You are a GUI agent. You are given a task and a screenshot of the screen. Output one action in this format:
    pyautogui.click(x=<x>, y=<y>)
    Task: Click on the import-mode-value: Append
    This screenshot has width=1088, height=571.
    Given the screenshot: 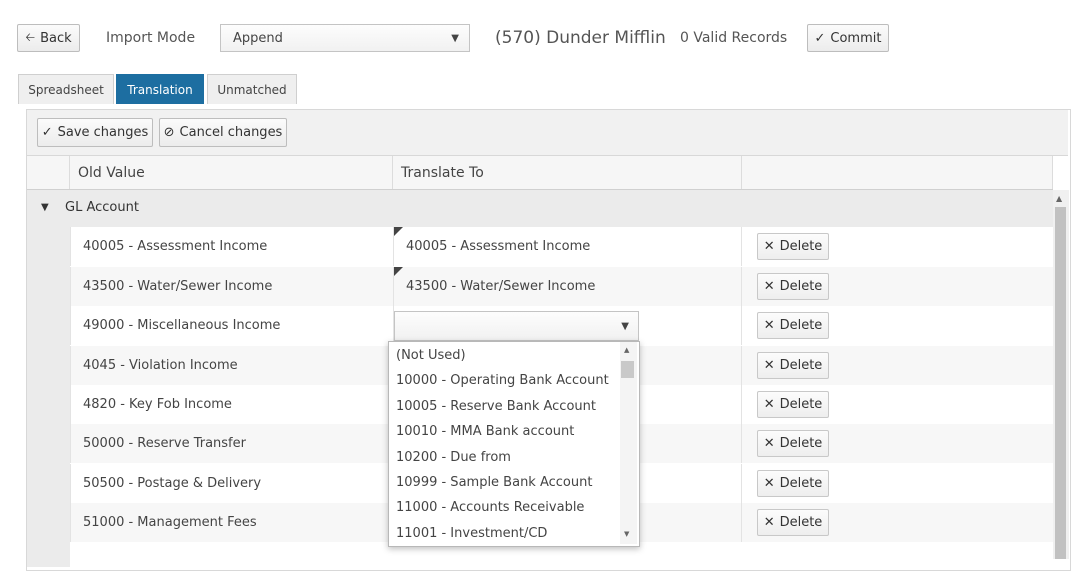 What is the action you would take?
    pyautogui.click(x=258, y=38)
    